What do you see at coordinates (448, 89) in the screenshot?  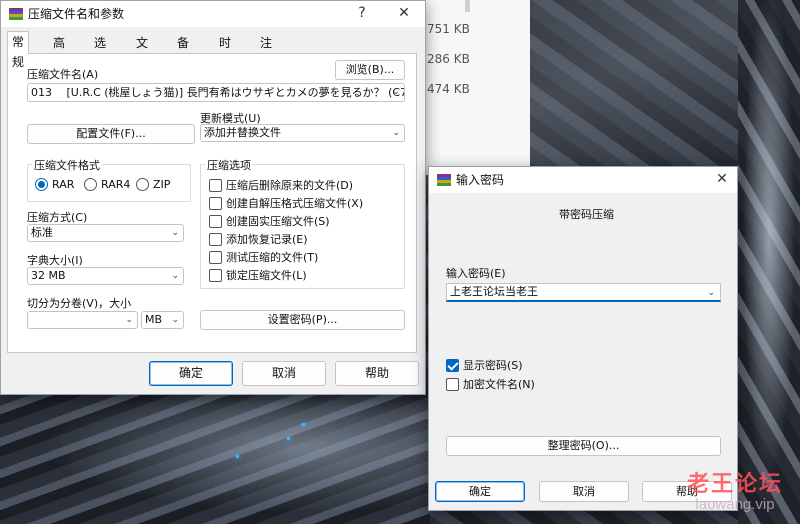 I see `file-size-cell: 474 KB` at bounding box center [448, 89].